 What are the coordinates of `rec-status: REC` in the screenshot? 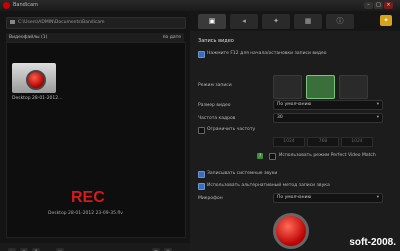 It's located at (88, 197).